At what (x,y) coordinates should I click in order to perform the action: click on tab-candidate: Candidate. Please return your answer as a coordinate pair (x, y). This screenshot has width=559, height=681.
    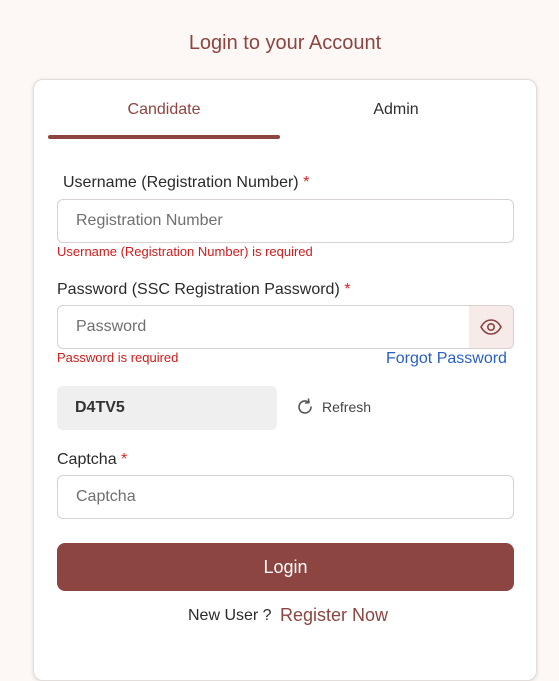
    Looking at the image, I should click on (164, 110).